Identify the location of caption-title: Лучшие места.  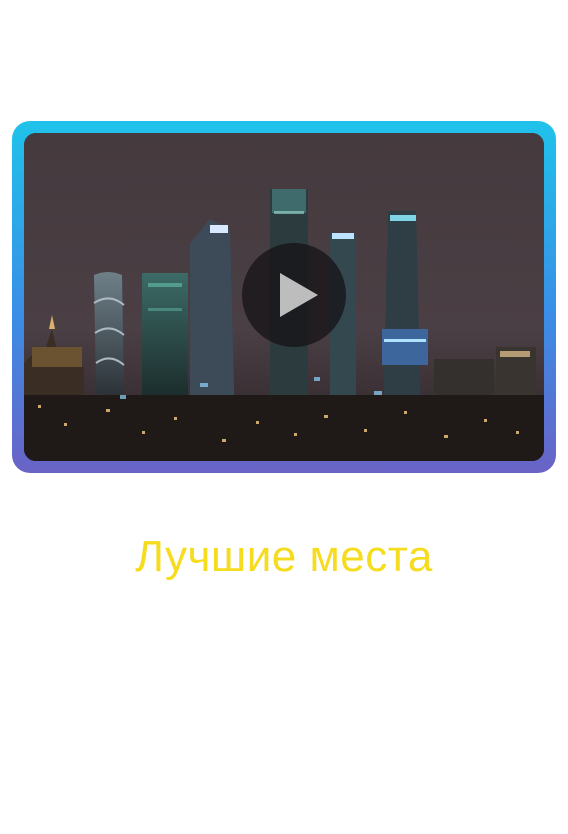
(284, 556).